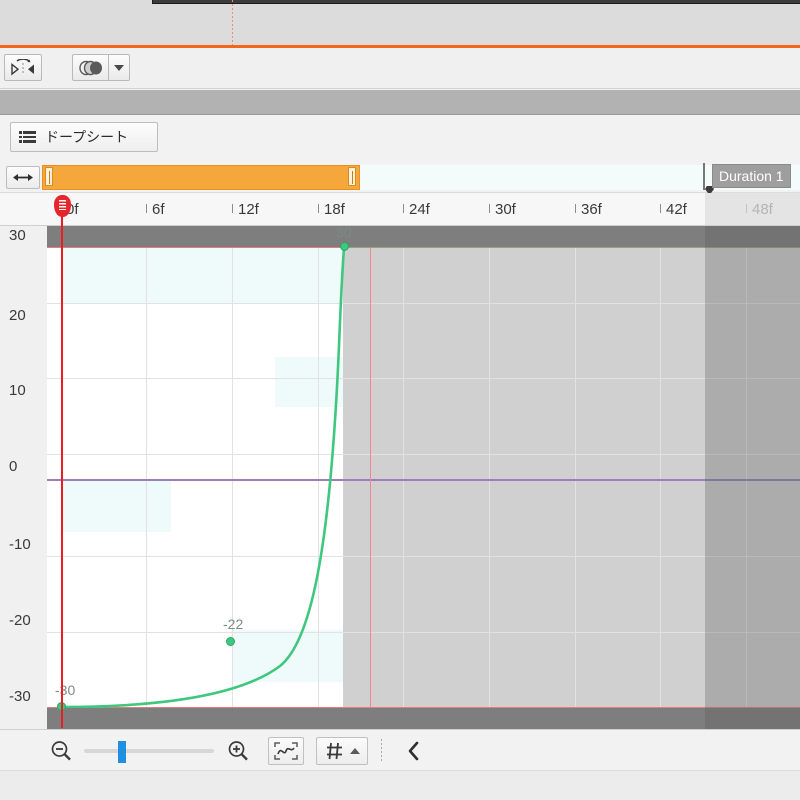 This screenshot has height=800, width=800. I want to click on y-axis-label-neg30: -30, so click(20, 696).